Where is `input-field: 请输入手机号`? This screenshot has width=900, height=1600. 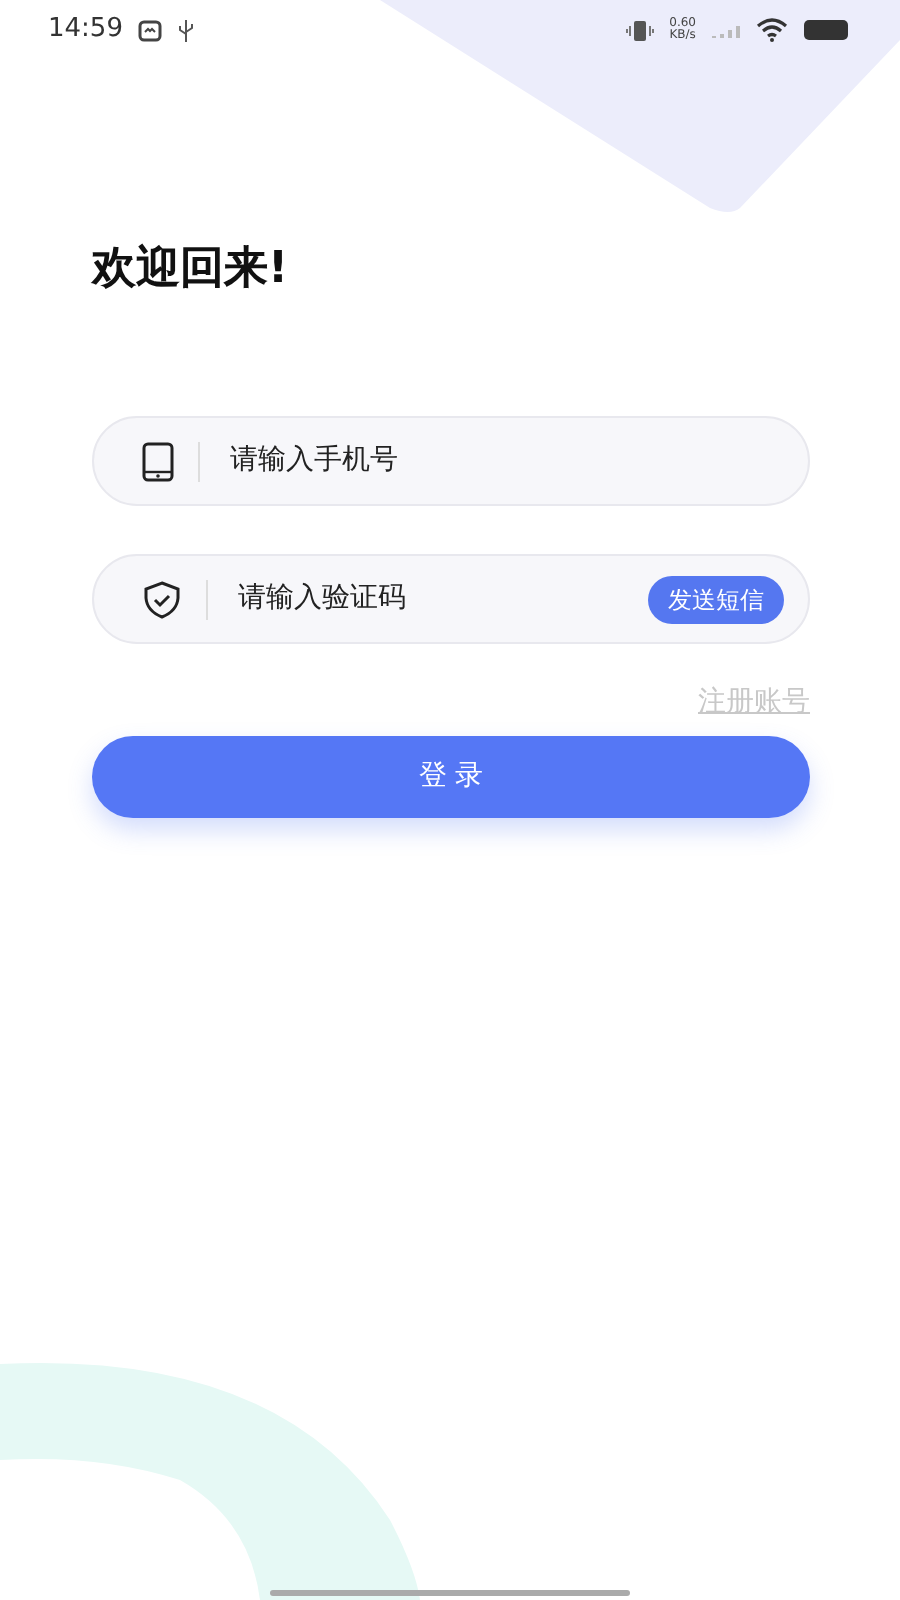 input-field: 请输入手机号 is located at coordinates (451, 461).